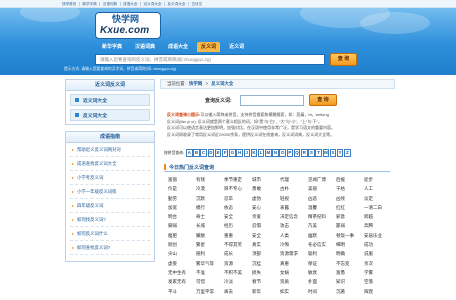 The height and width of the screenshot is (300, 456). I want to click on hot-word-link: 辉煌, so click(378, 291).